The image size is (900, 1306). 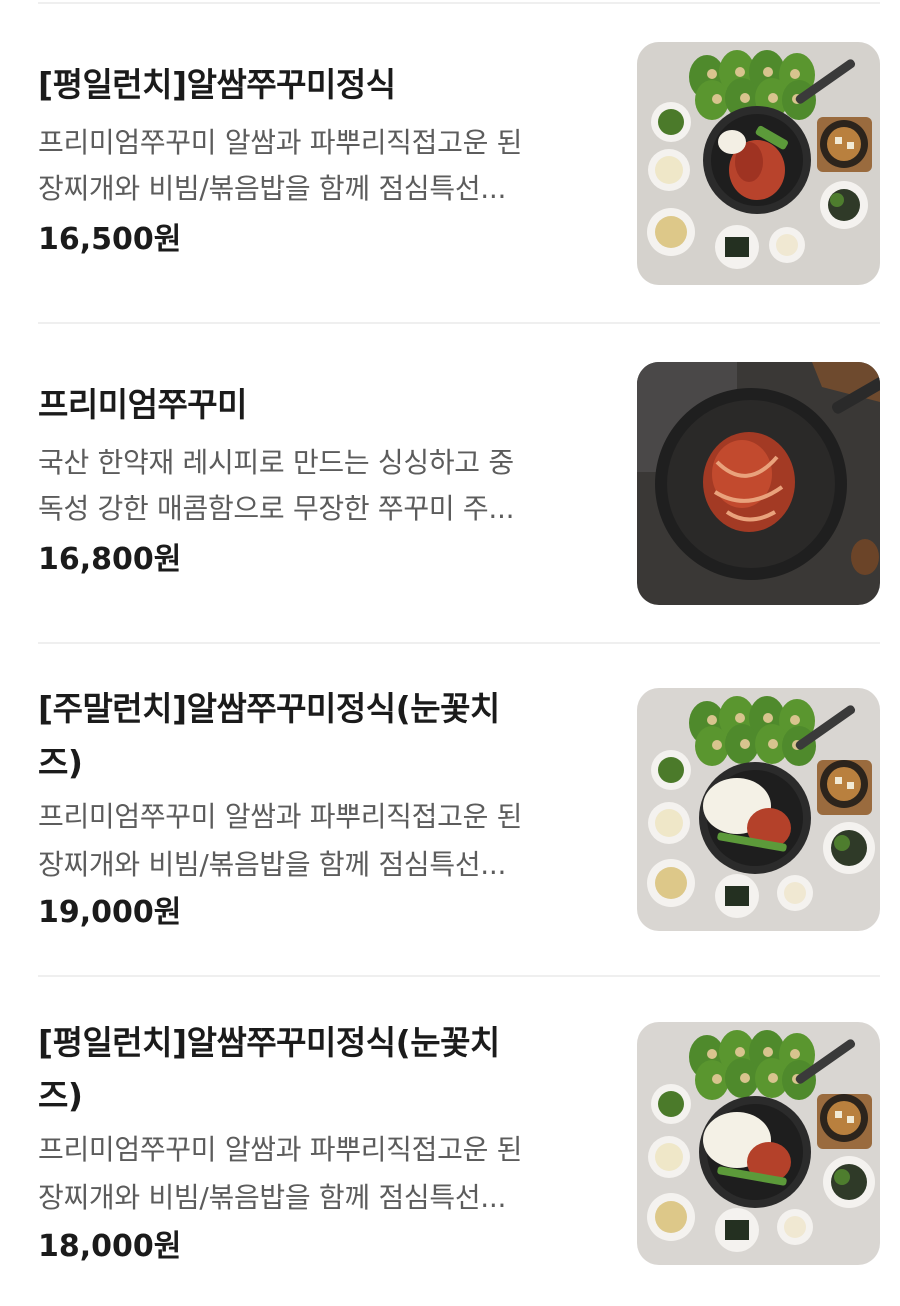 I want to click on menu-item-title-line2: 즈), so click(x=60, y=1095).